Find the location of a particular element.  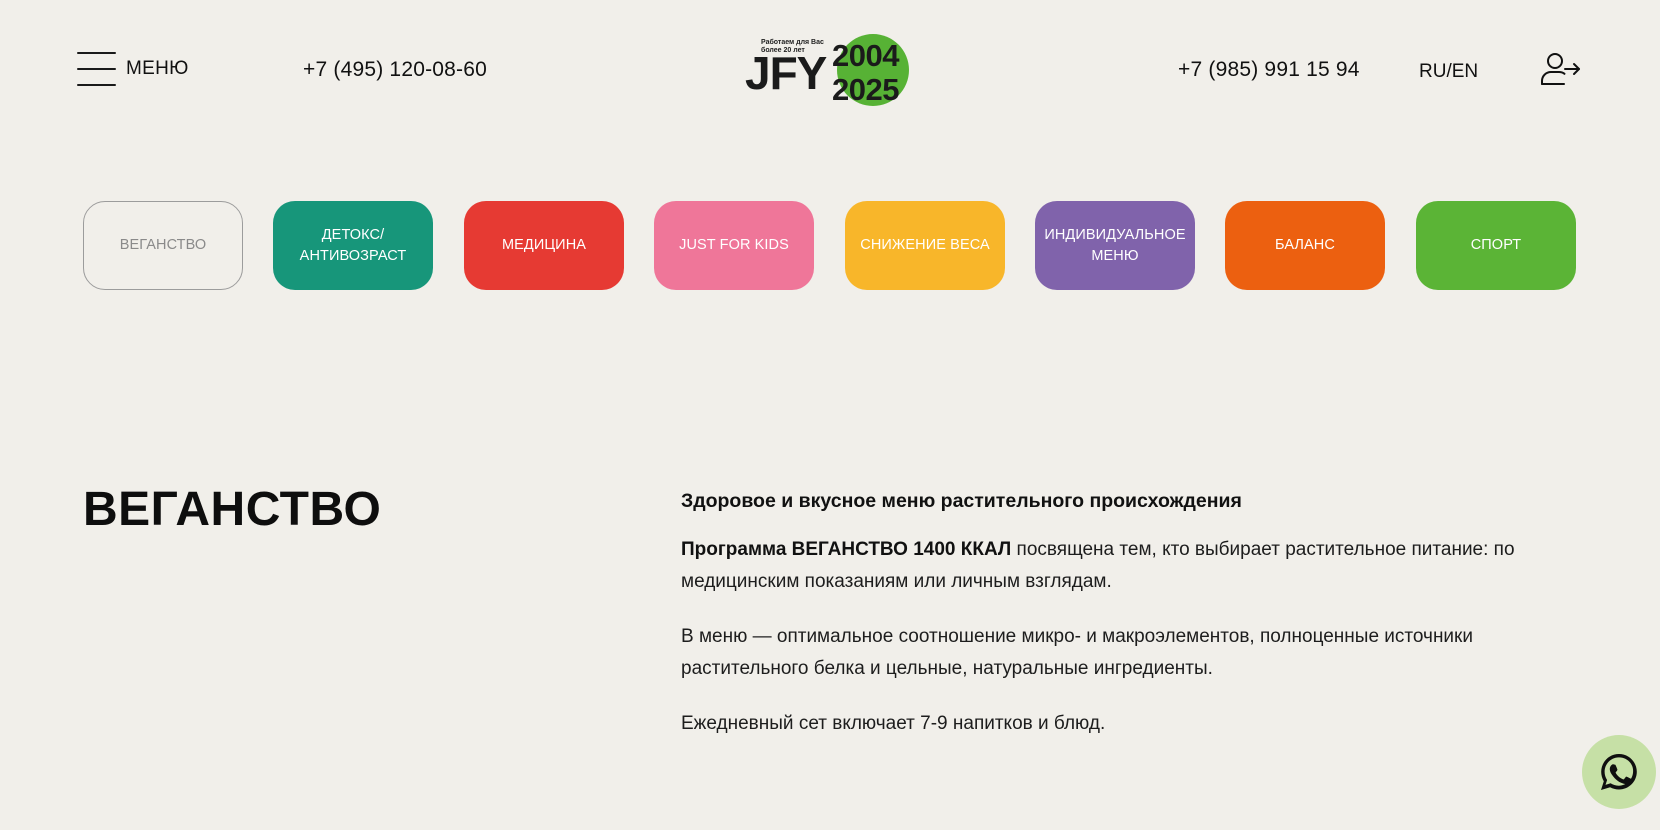

hamburger-icon is located at coordinates (96, 69).